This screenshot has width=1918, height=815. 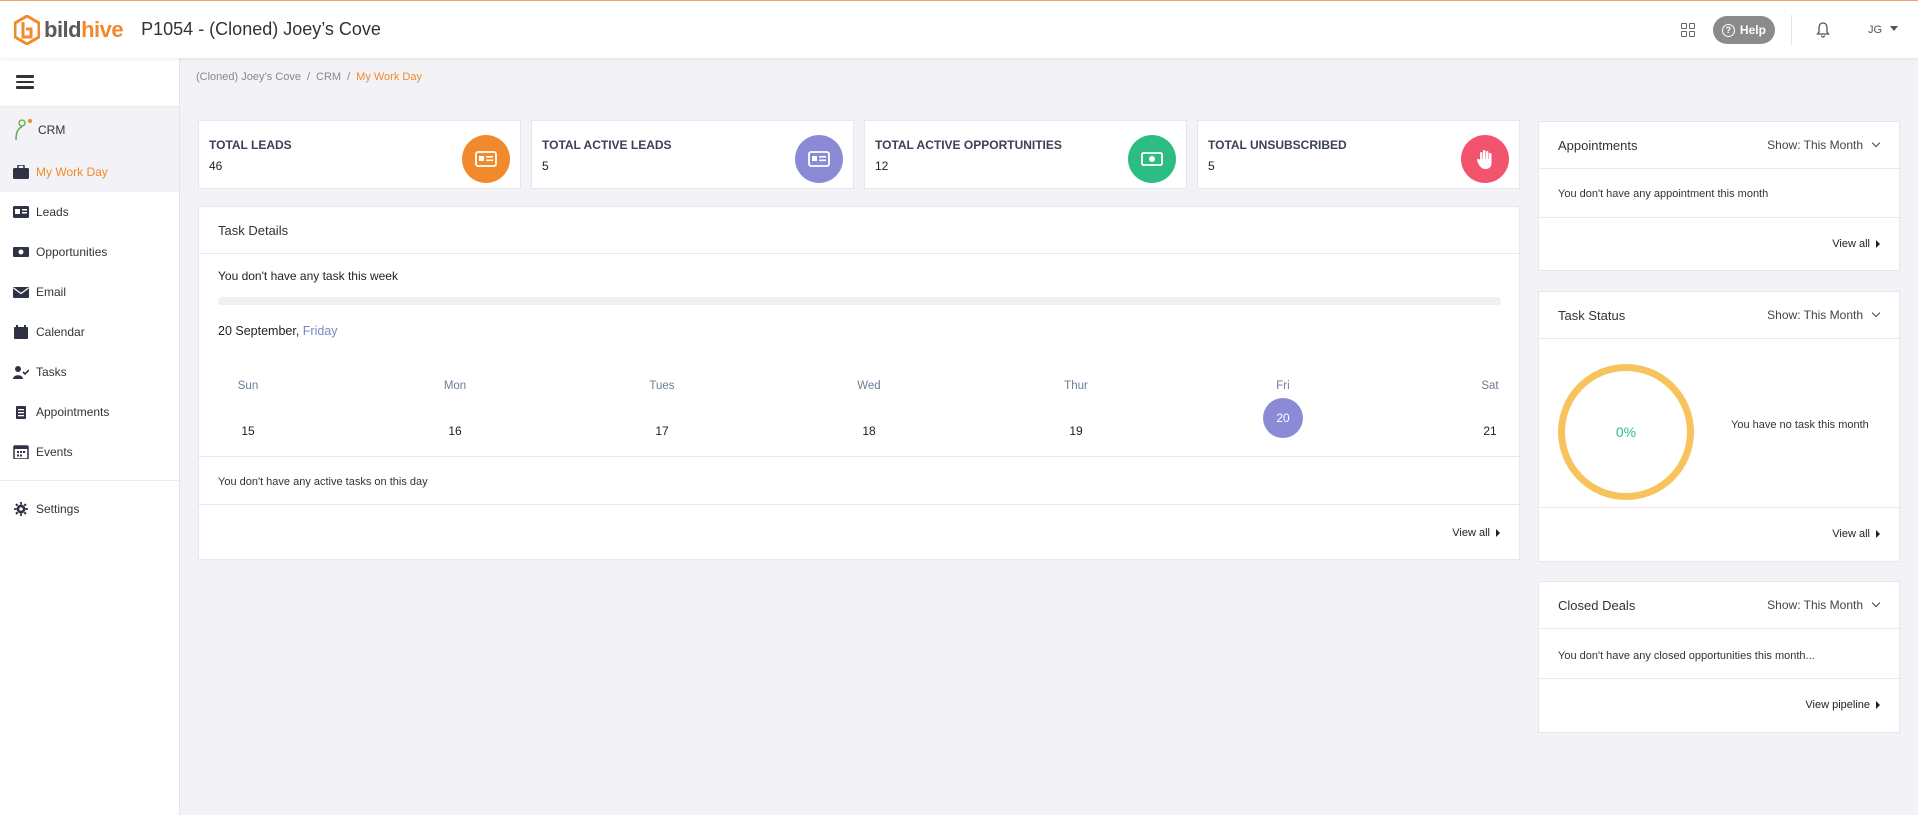 What do you see at coordinates (73, 412) in the screenshot?
I see `sidebar-item-label: Appointments` at bounding box center [73, 412].